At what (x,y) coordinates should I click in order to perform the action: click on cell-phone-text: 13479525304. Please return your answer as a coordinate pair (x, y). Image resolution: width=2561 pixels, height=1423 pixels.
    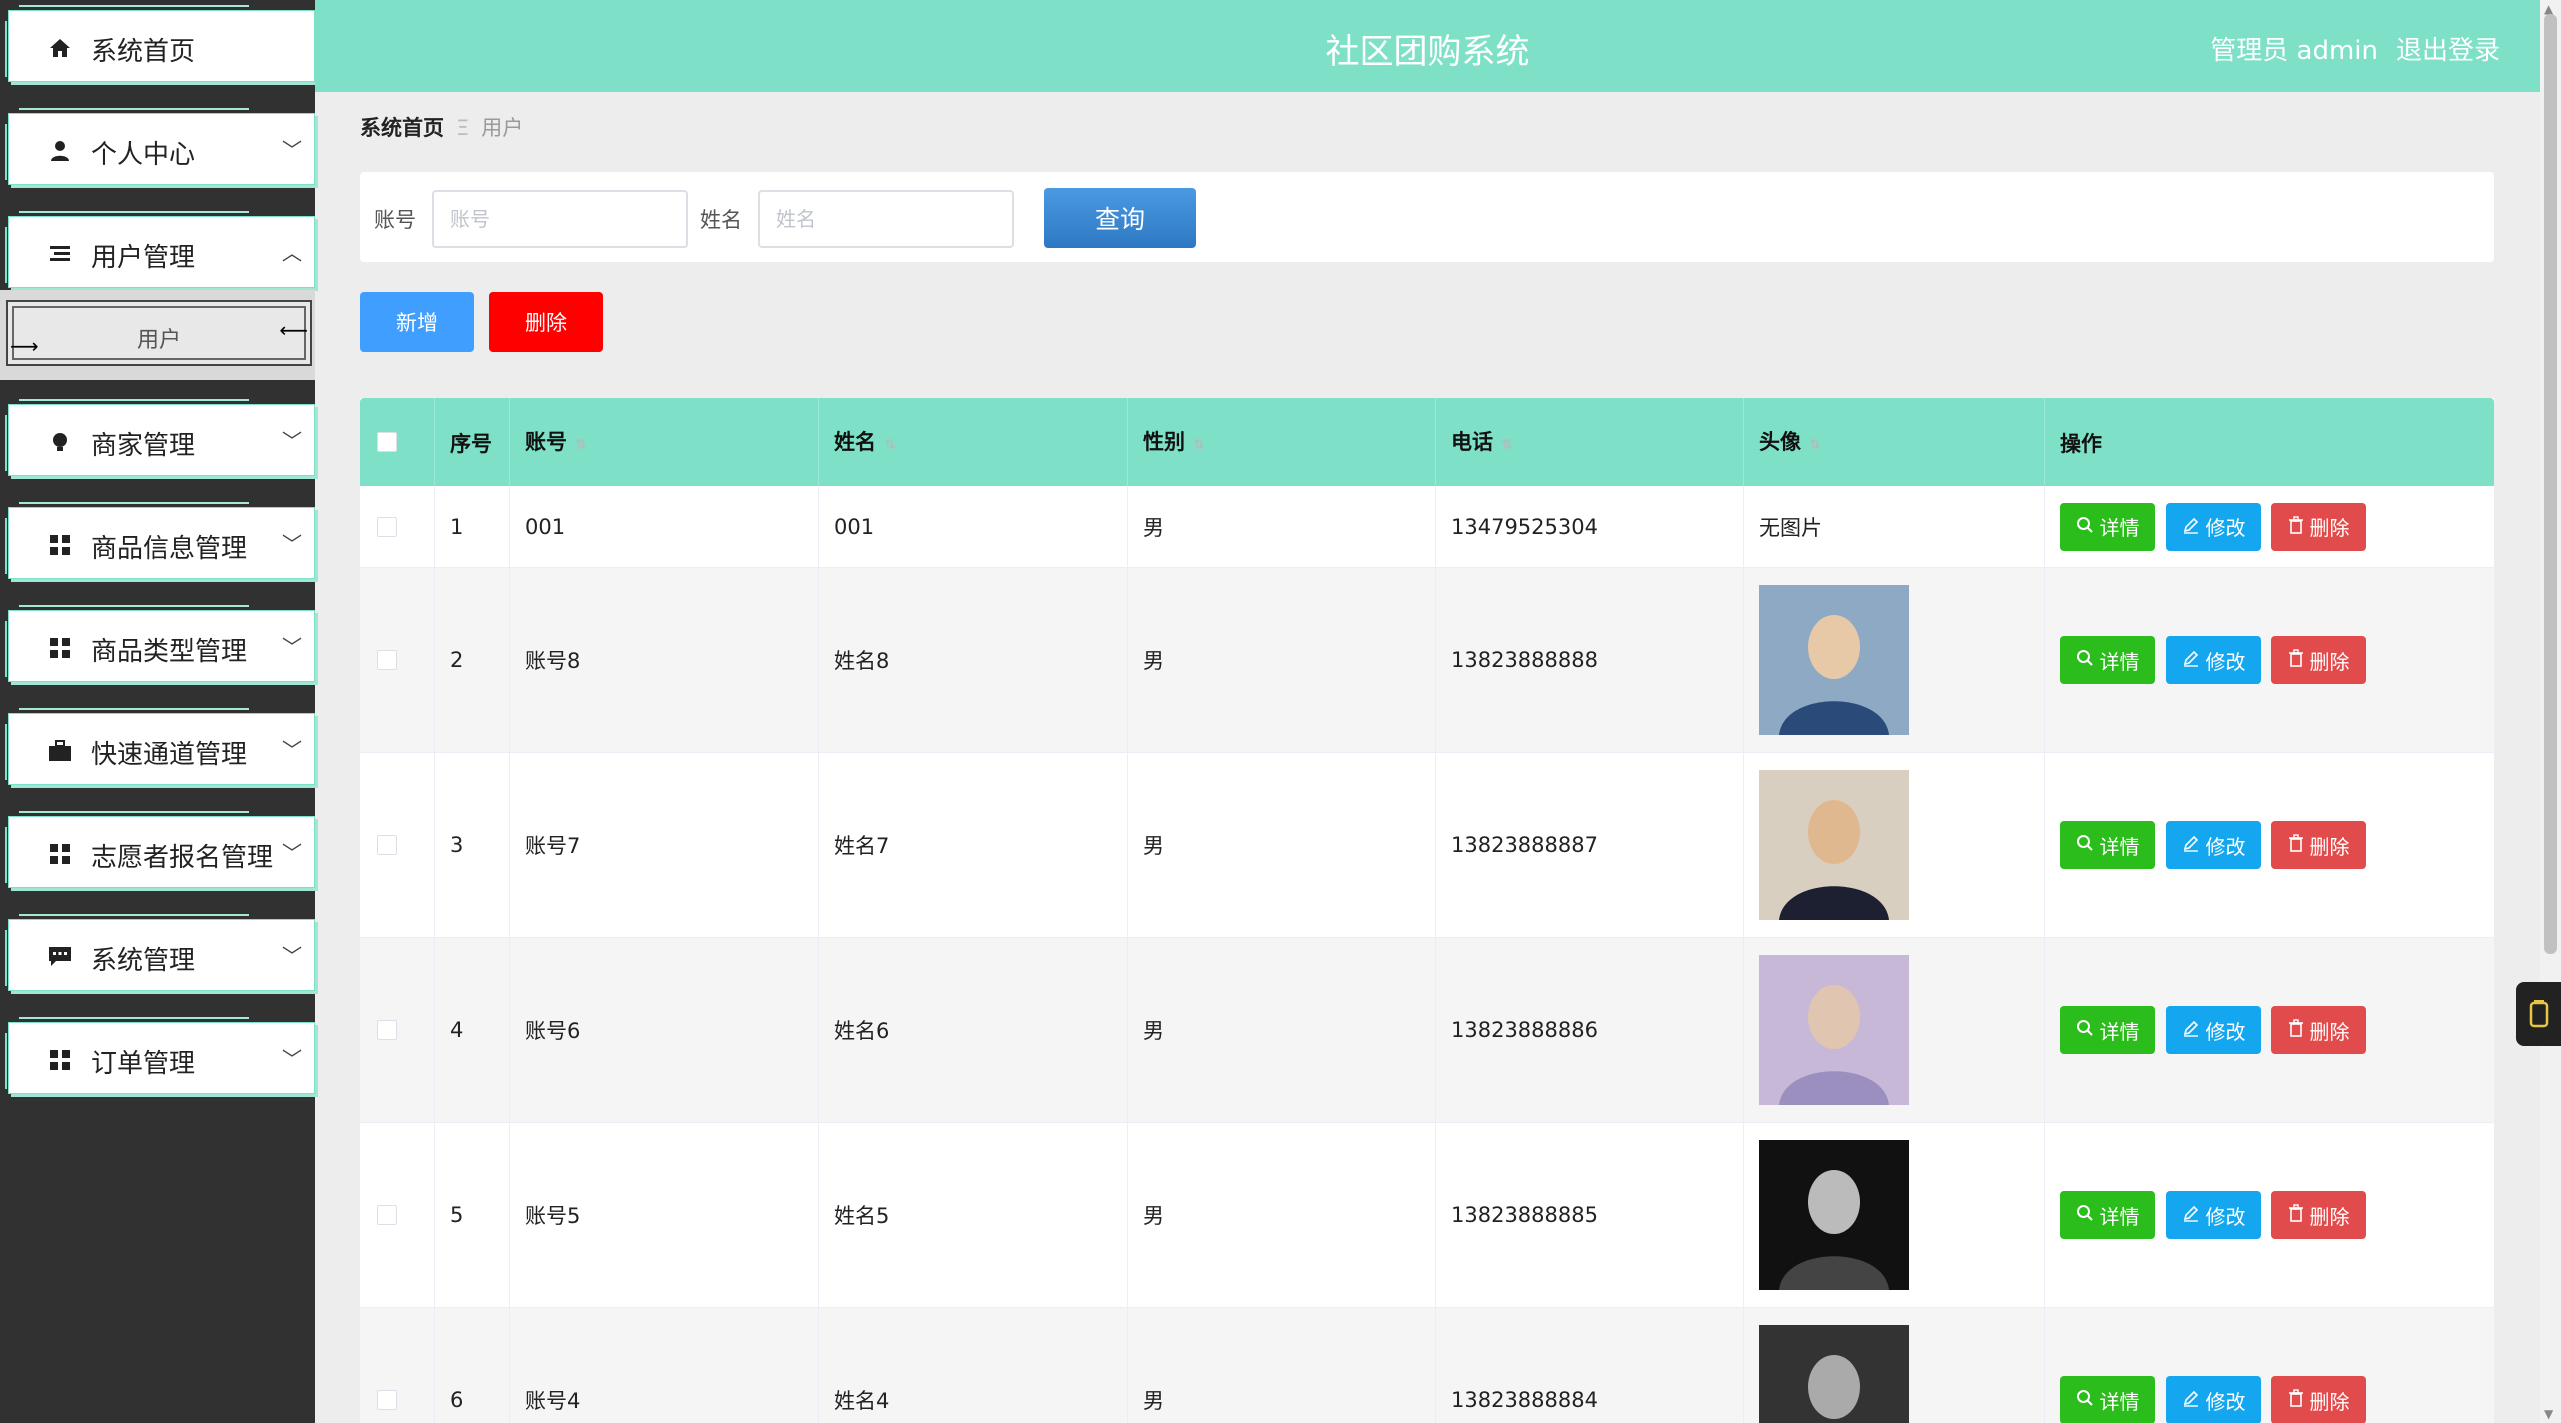
    Looking at the image, I should click on (1524, 526).